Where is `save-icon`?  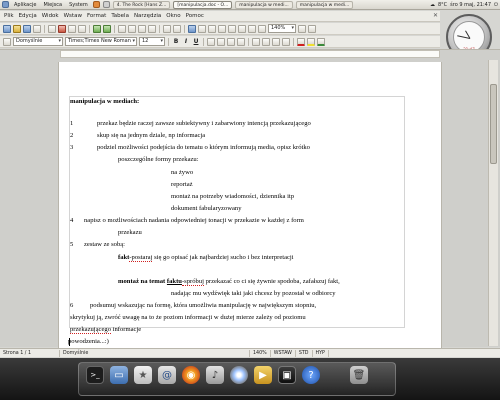
save-icon is located at coordinates (27, 28).